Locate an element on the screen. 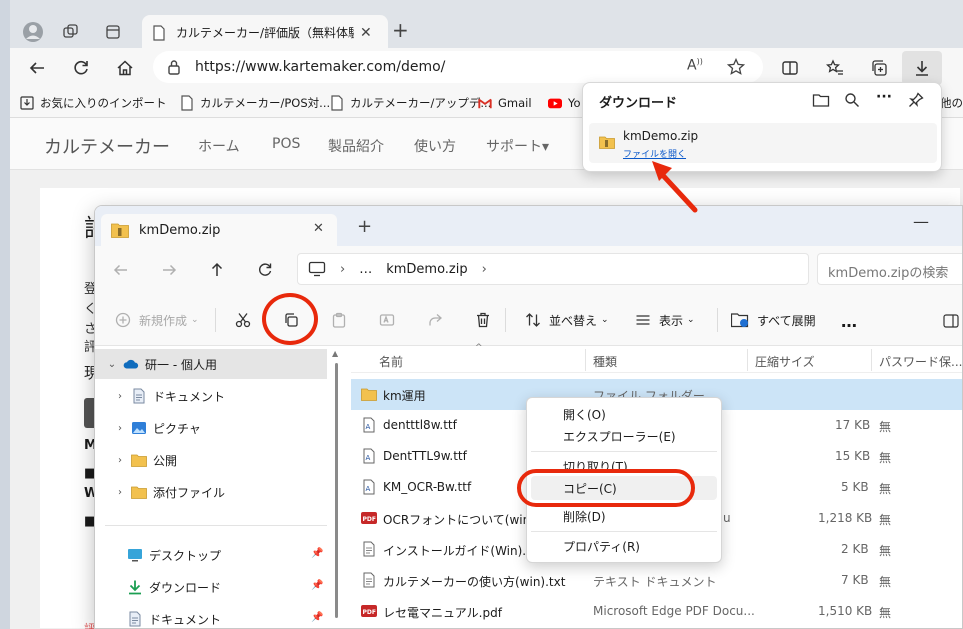 Image resolution: width=963 pixels, height=629 pixels. open-folder-icon is located at coordinates (821, 100).